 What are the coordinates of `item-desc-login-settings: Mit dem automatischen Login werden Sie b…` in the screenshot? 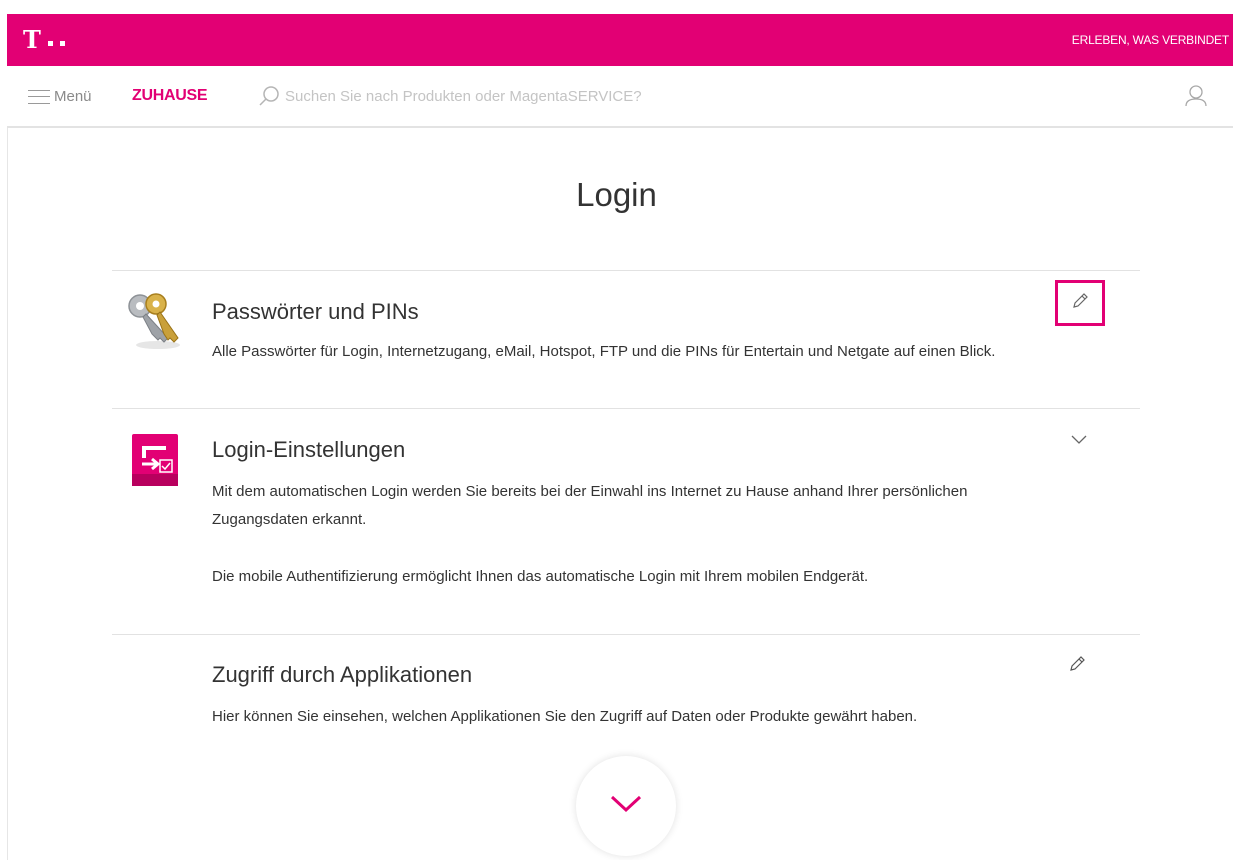 It's located at (590, 505).